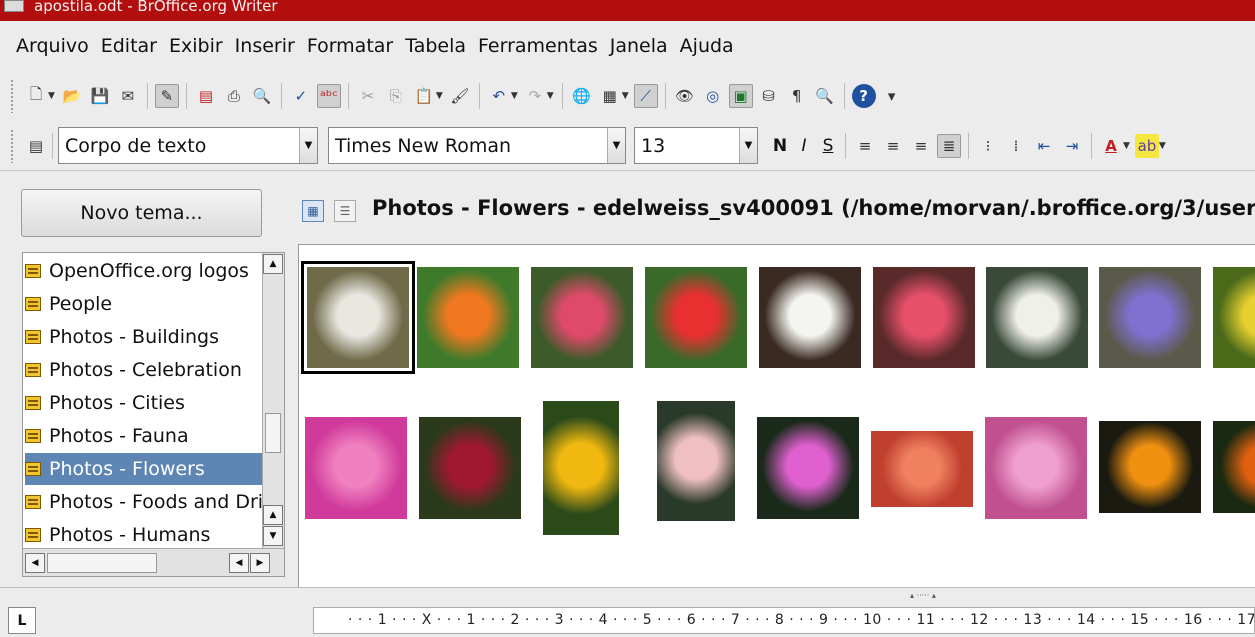 This screenshot has height=637, width=1255. I want to click on align-left-icon: ≡, so click(865, 146).